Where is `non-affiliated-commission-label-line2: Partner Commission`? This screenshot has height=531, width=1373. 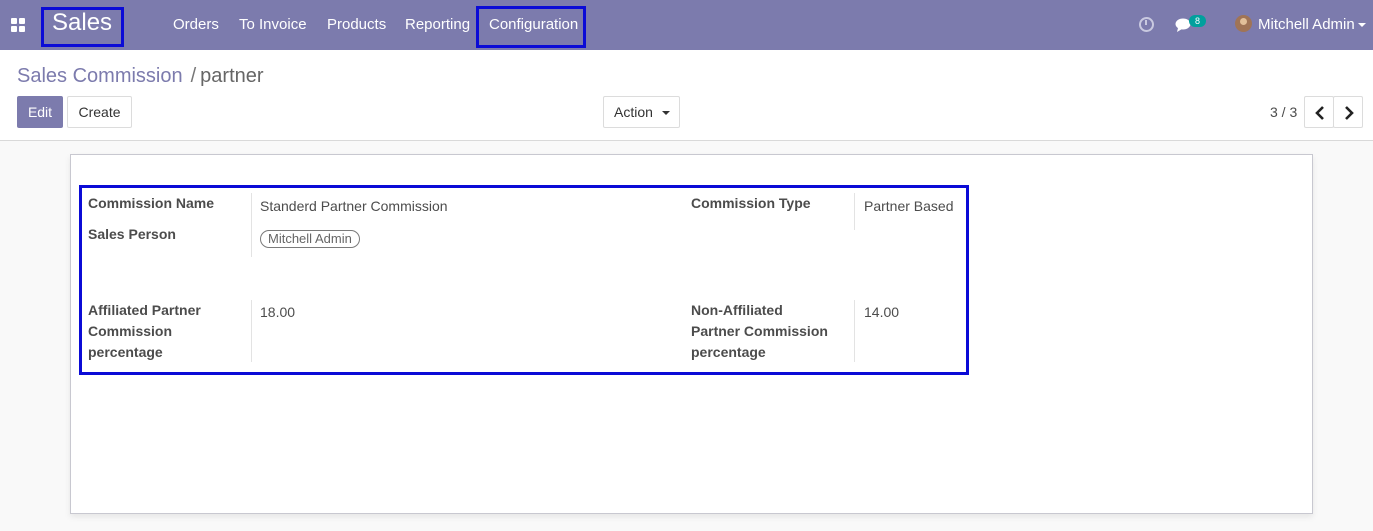 non-affiliated-commission-label-line2: Partner Commission is located at coordinates (759, 331).